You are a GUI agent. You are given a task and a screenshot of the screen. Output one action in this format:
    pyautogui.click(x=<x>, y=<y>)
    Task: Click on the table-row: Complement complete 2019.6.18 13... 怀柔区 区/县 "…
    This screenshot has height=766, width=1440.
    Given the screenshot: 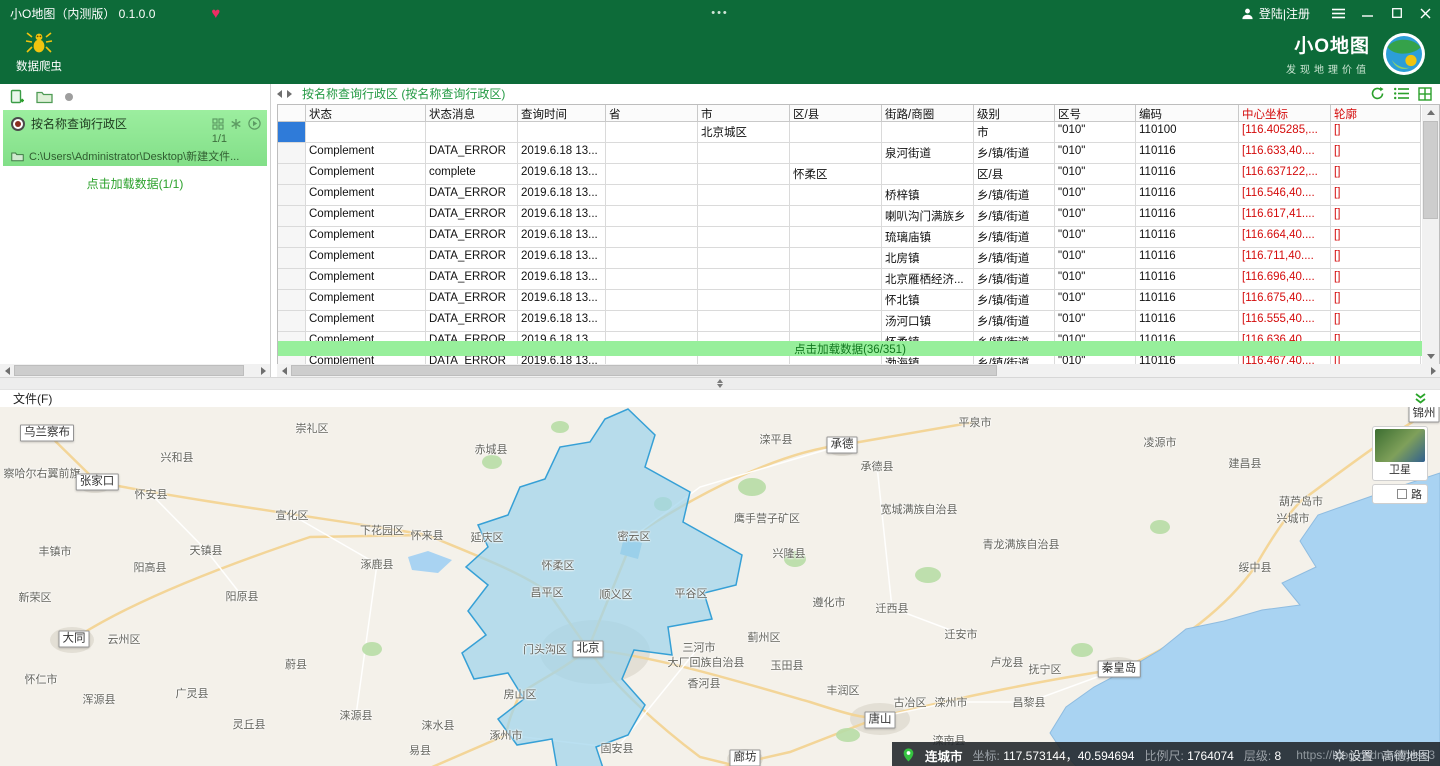 What is the action you would take?
    pyautogui.click(x=858, y=174)
    